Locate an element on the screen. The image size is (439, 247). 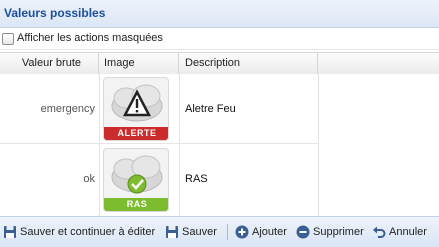
image-cell-thumbnail: RAS is located at coordinates (136, 180).